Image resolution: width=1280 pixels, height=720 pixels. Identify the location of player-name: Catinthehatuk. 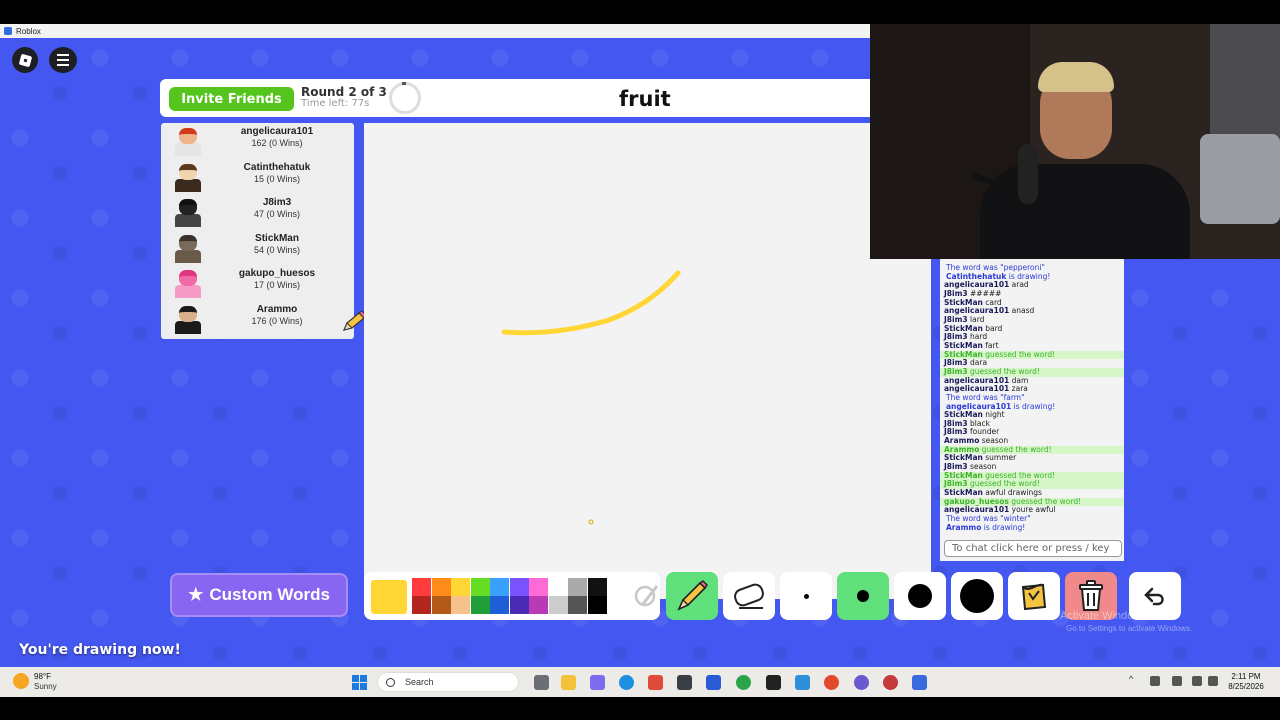
(277, 167).